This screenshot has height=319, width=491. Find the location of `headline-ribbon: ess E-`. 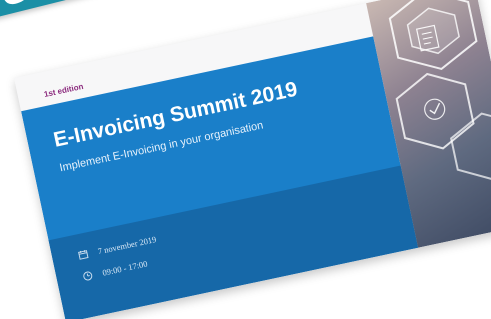

headline-ribbon: ess E- is located at coordinates (85, 10).